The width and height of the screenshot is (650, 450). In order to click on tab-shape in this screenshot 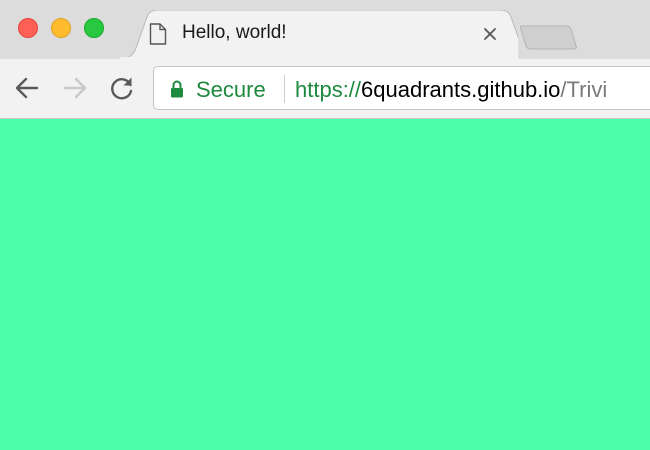, I will do `click(319, 34)`.